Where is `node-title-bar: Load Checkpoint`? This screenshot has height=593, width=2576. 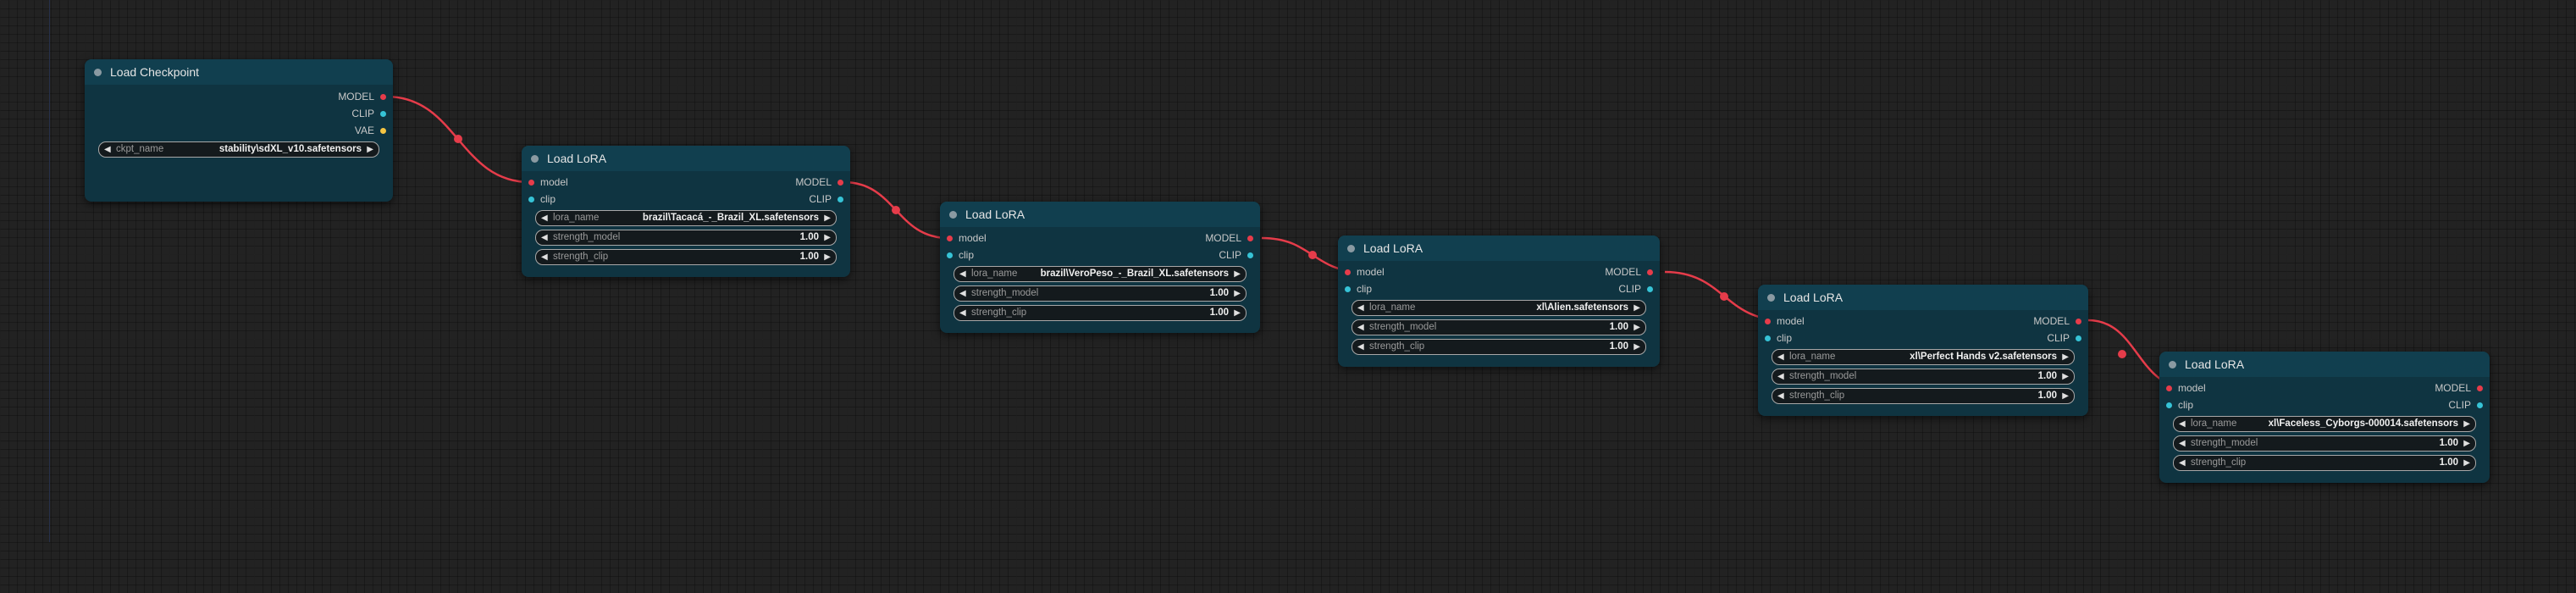
node-title-bar: Load Checkpoint is located at coordinates (239, 72).